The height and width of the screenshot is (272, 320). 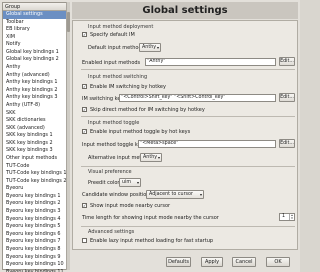 What do you see at coordinates (35, 38) in the screenshot?
I see `sidebar-item: XIM` at bounding box center [35, 38].